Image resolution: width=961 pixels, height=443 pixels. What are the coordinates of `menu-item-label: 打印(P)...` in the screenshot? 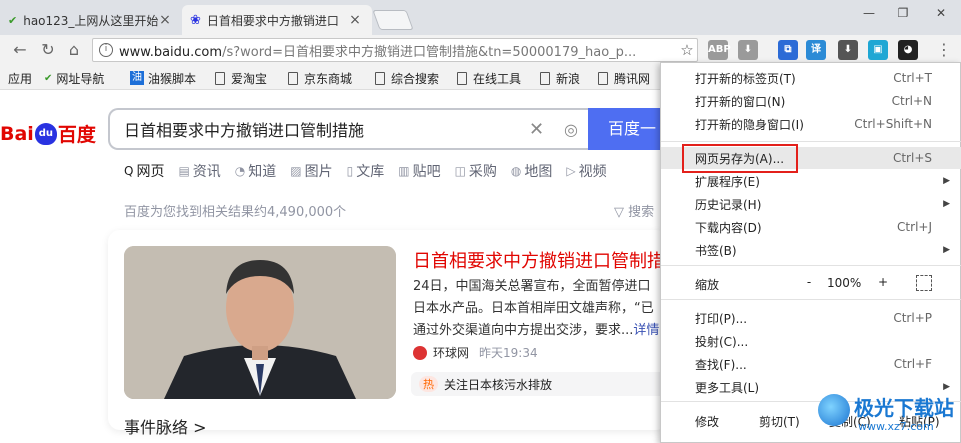 It's located at (721, 318).